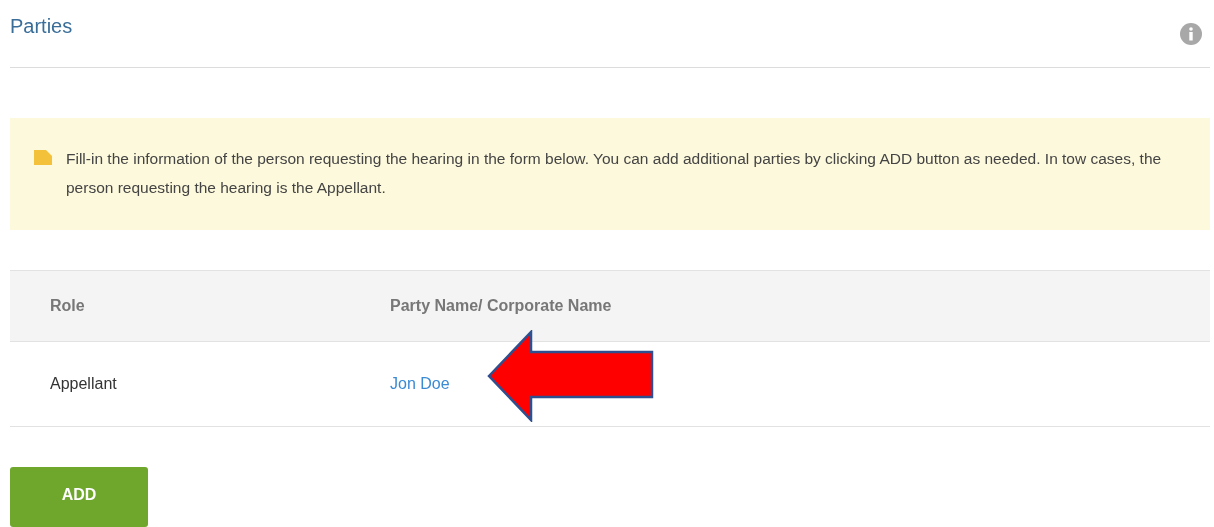 The image size is (1214, 527). I want to click on column-header: Role, so click(68, 306).